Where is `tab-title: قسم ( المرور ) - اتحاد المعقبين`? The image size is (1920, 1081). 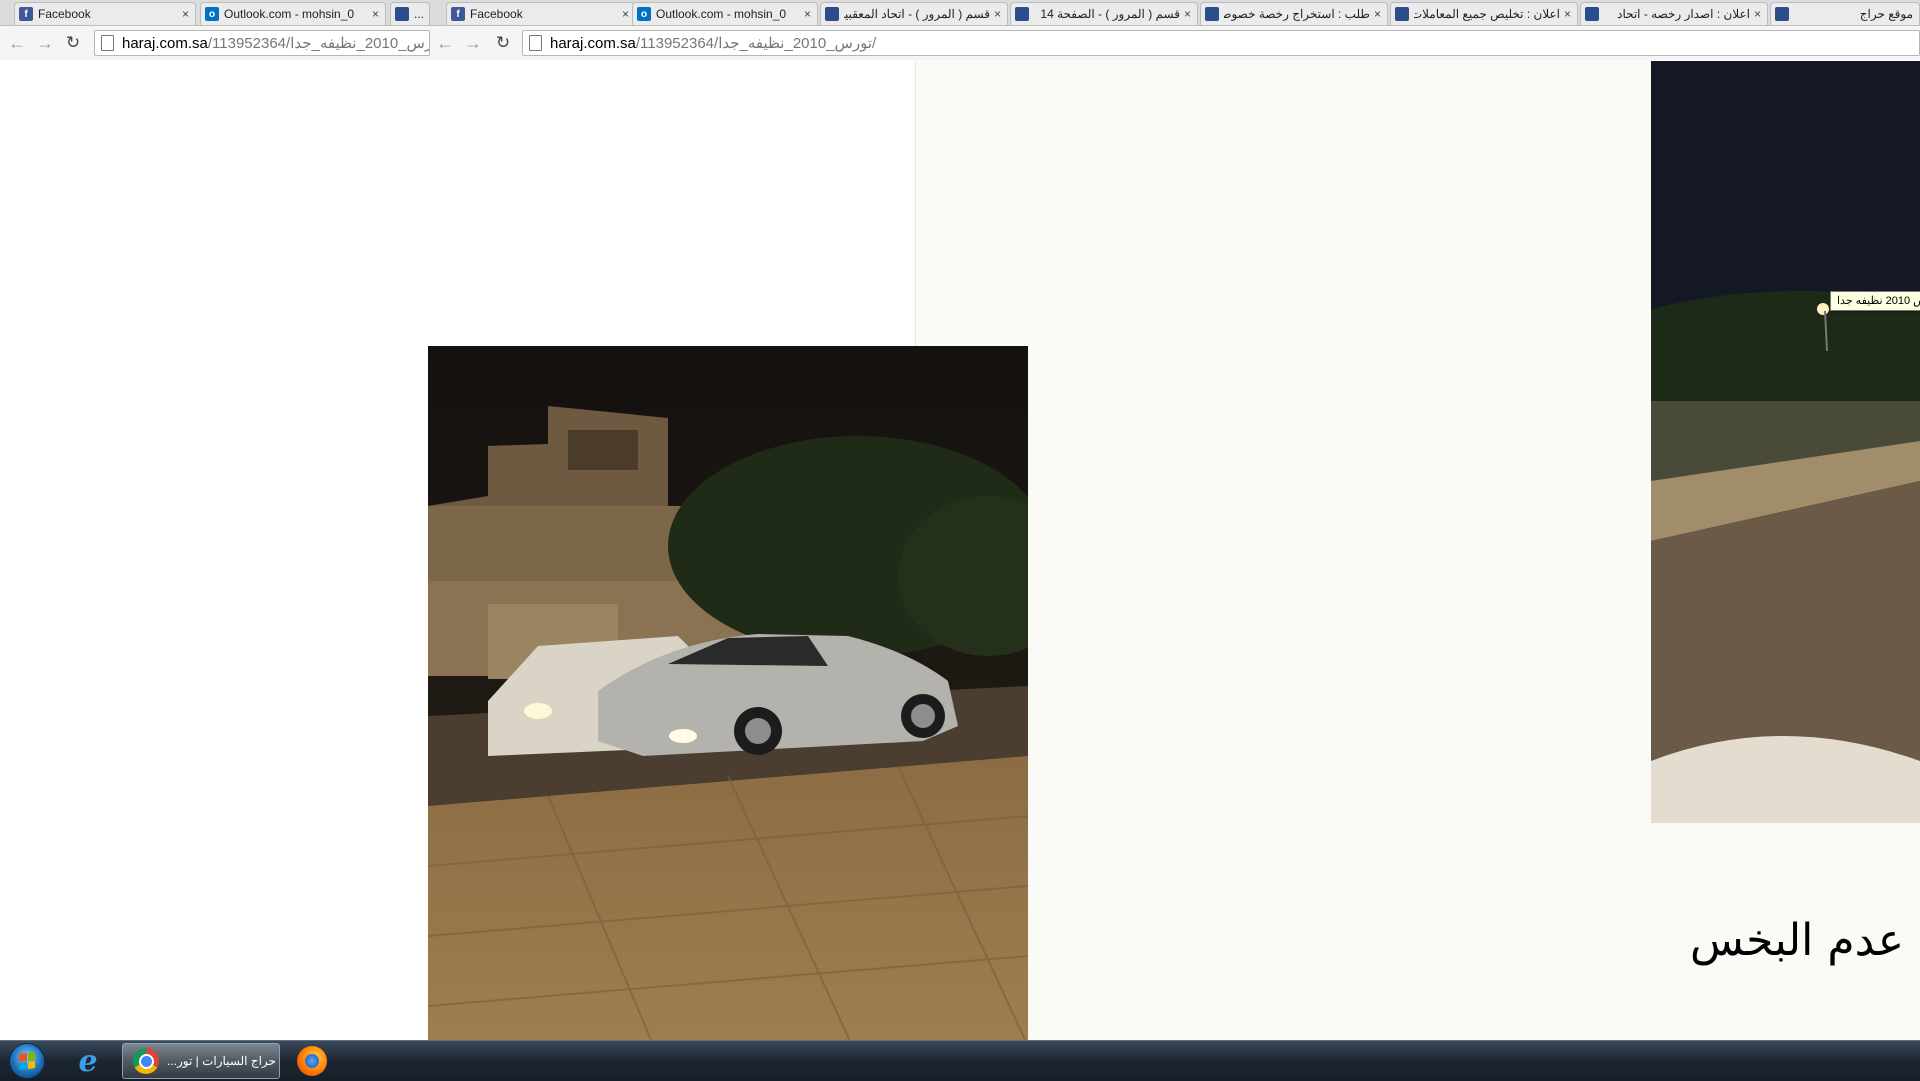
tab-title: قسم ( المرور ) - اتحاد المعقبين is located at coordinates (917, 14).